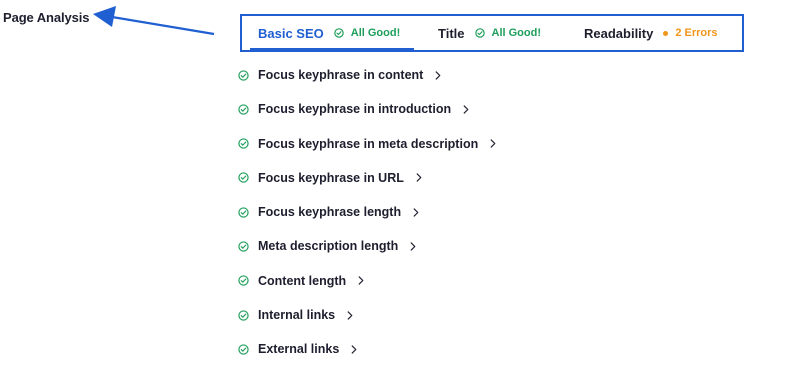 The height and width of the screenshot is (377, 799). Describe the element at coordinates (367, 315) in the screenshot. I see `check-item-internal-links: Internal links` at that location.